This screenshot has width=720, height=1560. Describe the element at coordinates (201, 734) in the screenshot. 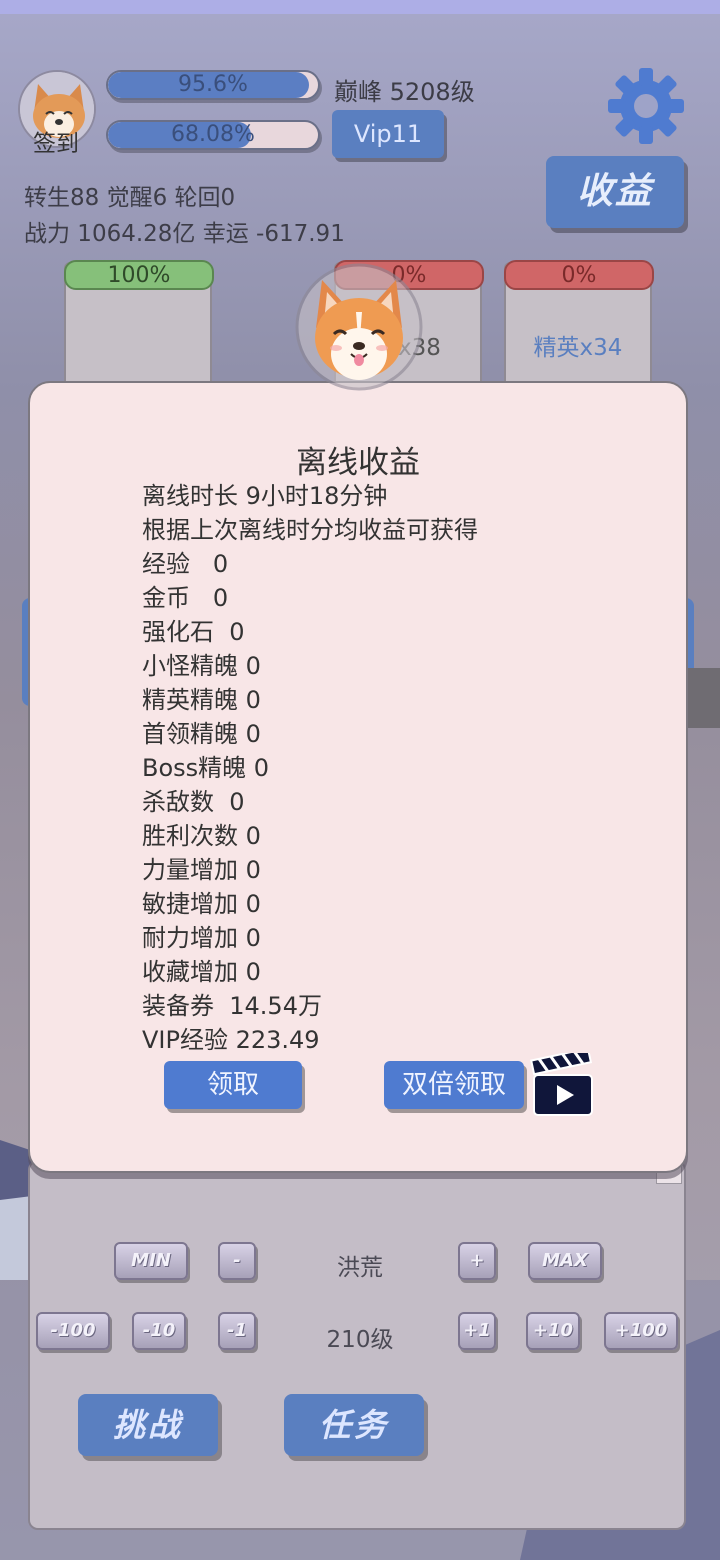

I see `reward-leader-soul: 首领精魄 0` at that location.